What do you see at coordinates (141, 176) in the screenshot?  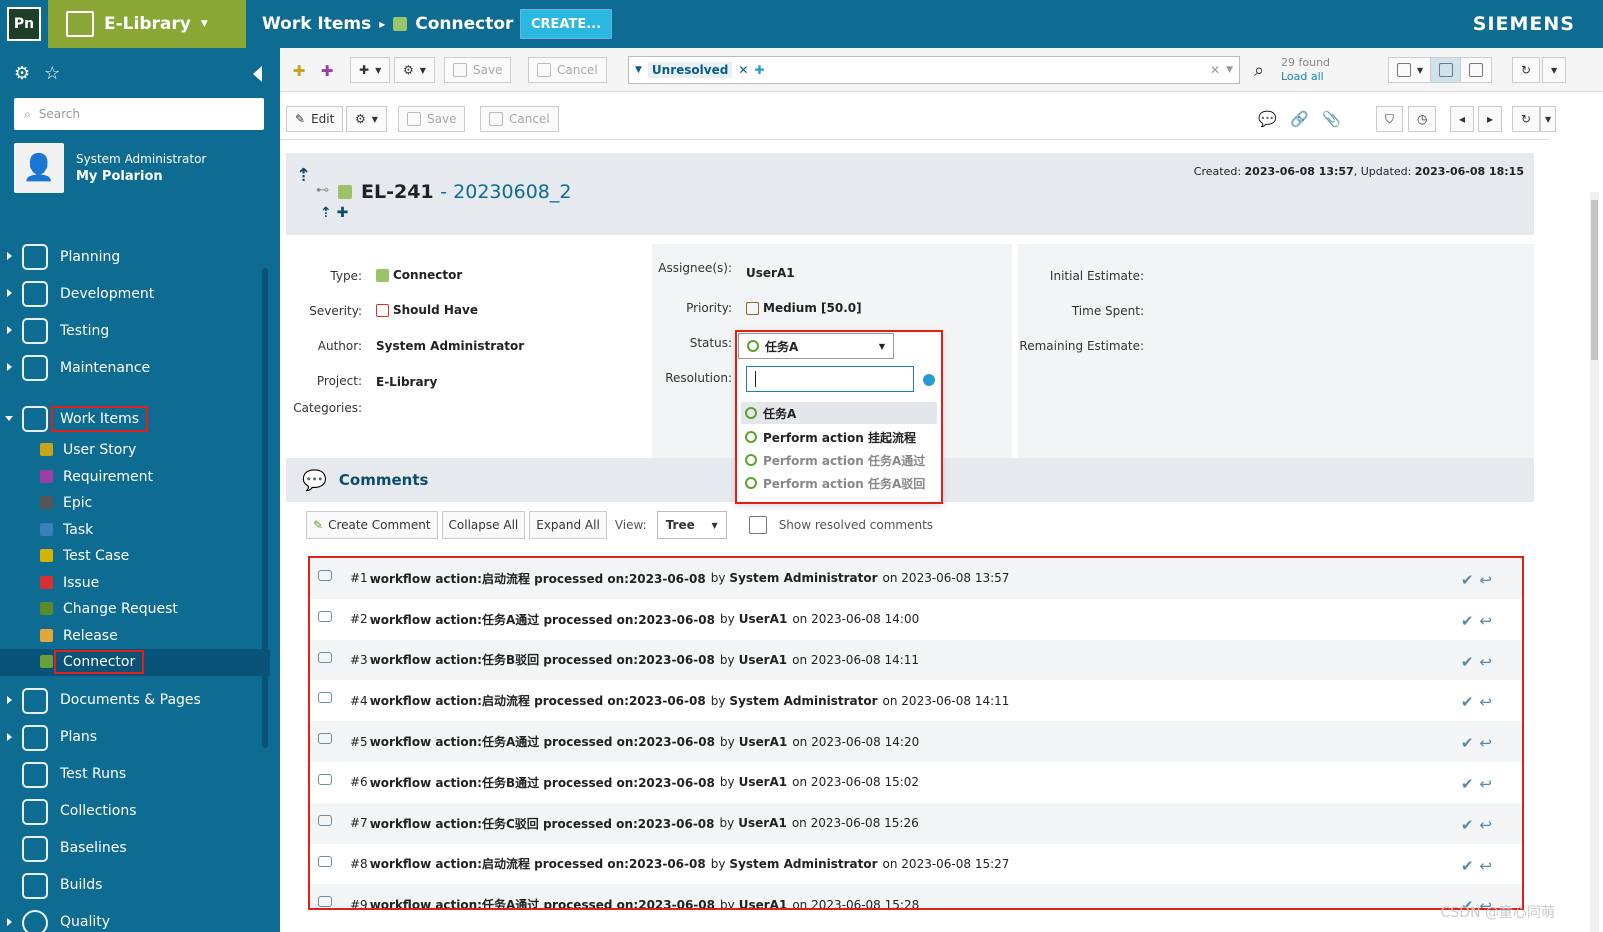 I see `my-polarion-link: My Polarion` at bounding box center [141, 176].